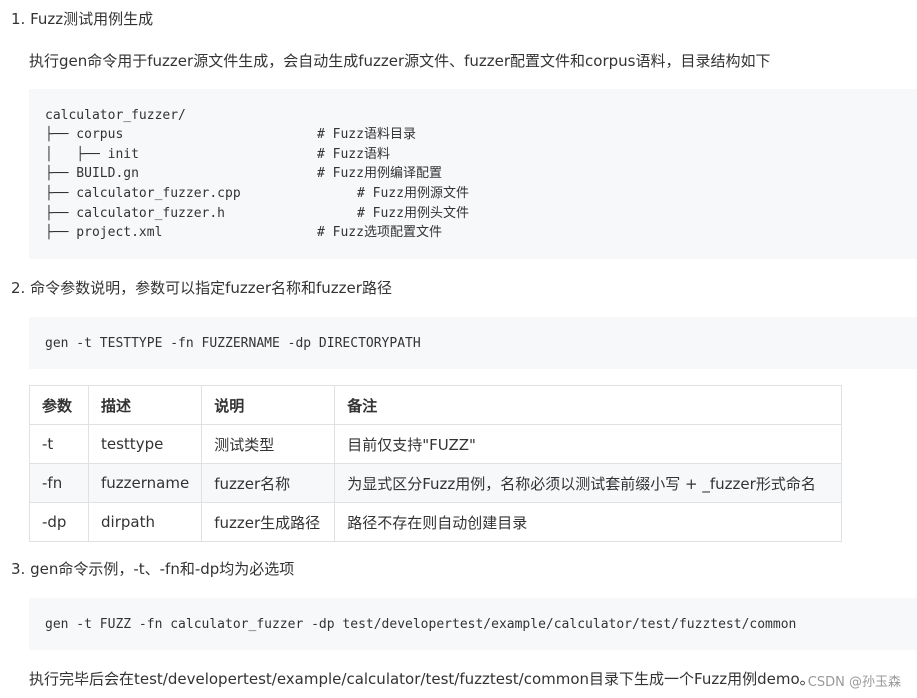 The width and height of the screenshot is (917, 698). What do you see at coordinates (268, 405) in the screenshot?
I see `table-header: 说明` at bounding box center [268, 405].